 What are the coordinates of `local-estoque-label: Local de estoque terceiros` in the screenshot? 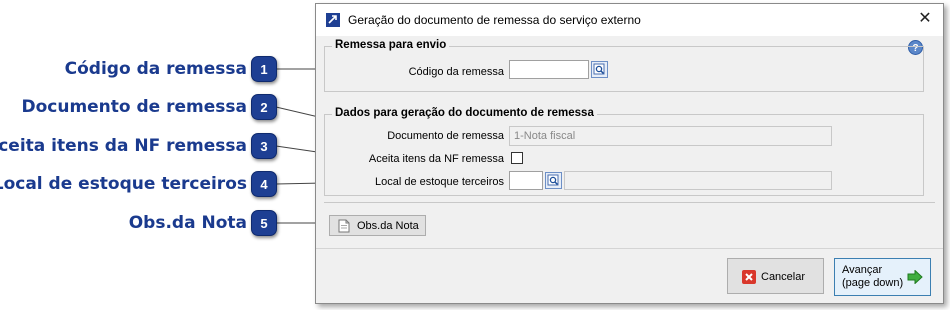 It's located at (439, 182).